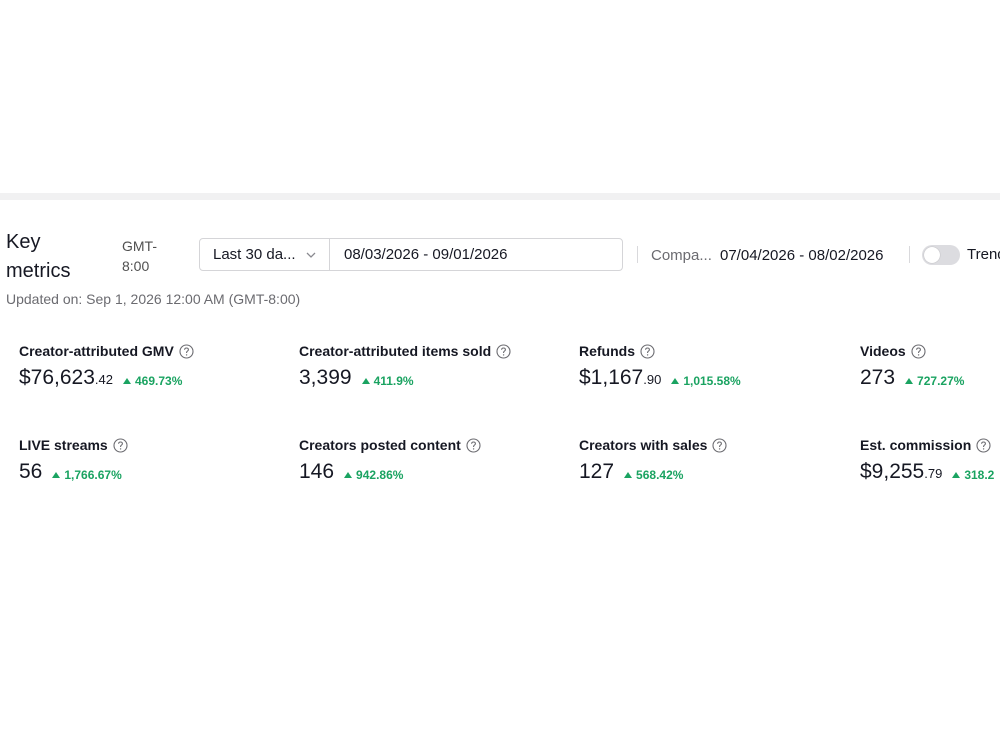  I want to click on metric-card: Creator-attributed items sold 3,399 411.9%, so click(434, 366).